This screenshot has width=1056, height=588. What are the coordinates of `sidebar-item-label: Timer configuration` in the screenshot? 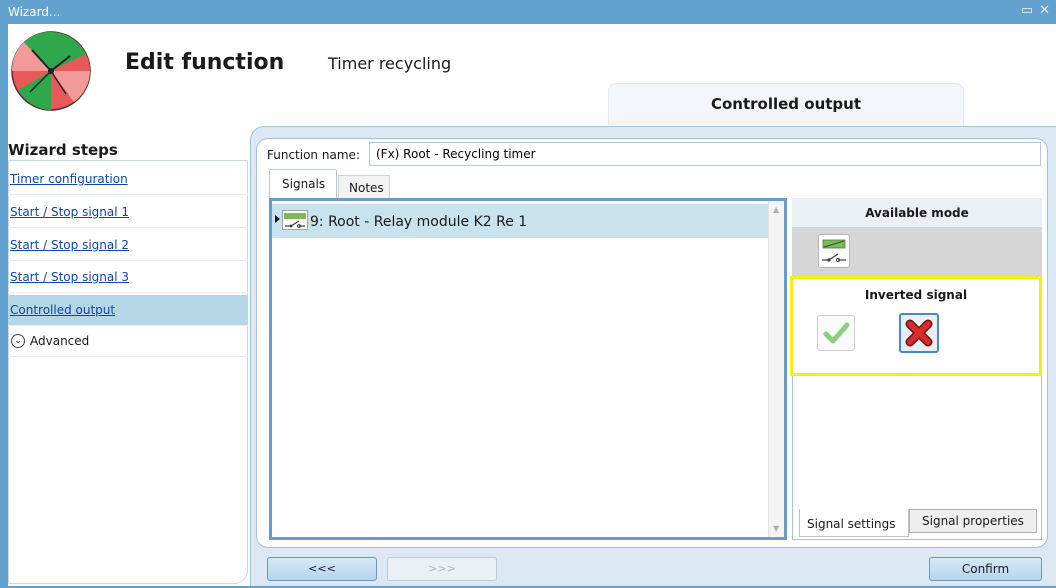 It's located at (69, 179).